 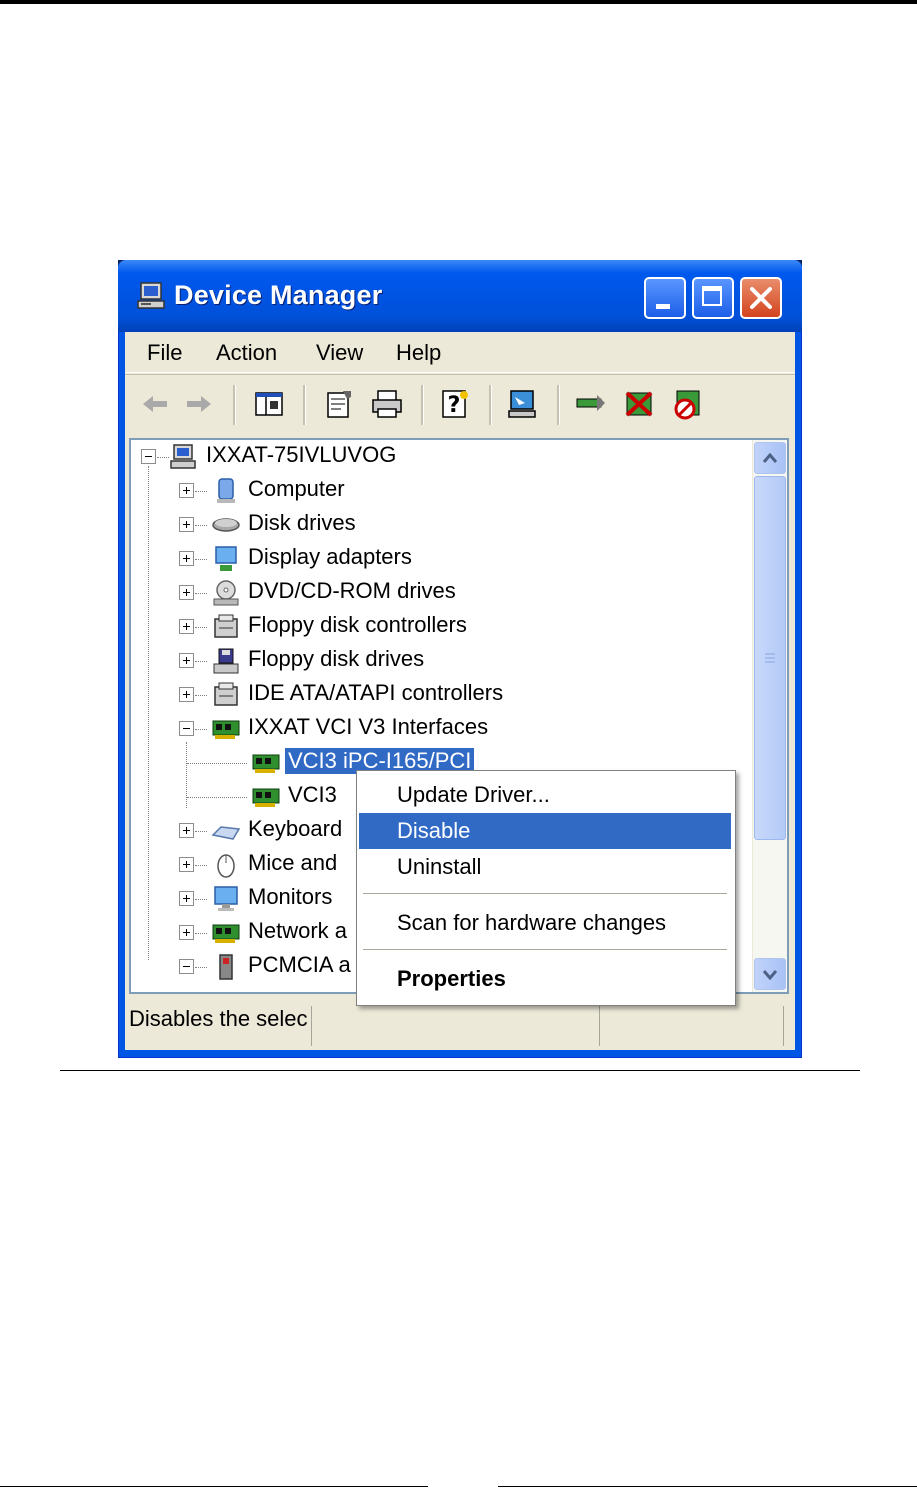 I want to click on toolbar-separator, so click(x=234, y=405).